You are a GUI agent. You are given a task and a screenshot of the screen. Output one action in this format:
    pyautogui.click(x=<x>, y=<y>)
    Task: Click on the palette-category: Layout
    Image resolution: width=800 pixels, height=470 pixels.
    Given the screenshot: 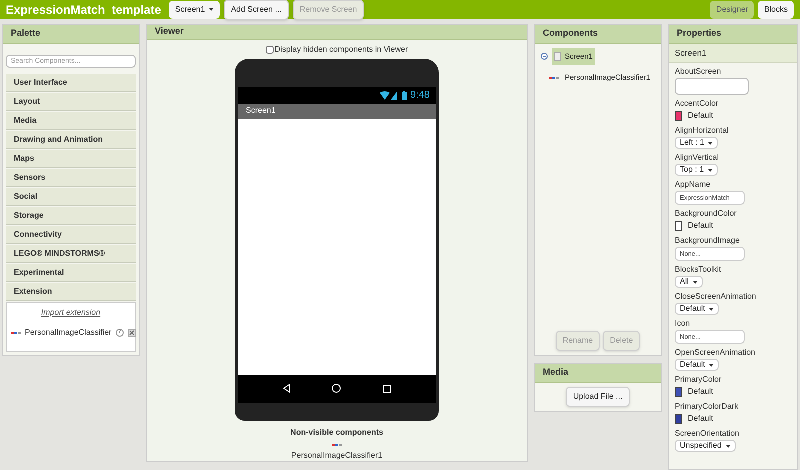 What is the action you would take?
    pyautogui.click(x=71, y=102)
    